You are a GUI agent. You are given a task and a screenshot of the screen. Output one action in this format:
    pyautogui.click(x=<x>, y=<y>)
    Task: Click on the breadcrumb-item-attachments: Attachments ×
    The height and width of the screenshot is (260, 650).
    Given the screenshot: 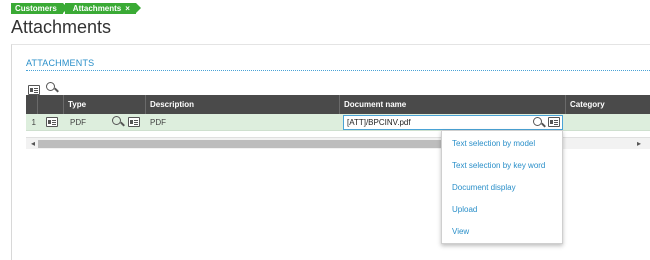 What is the action you would take?
    pyautogui.click(x=103, y=8)
    